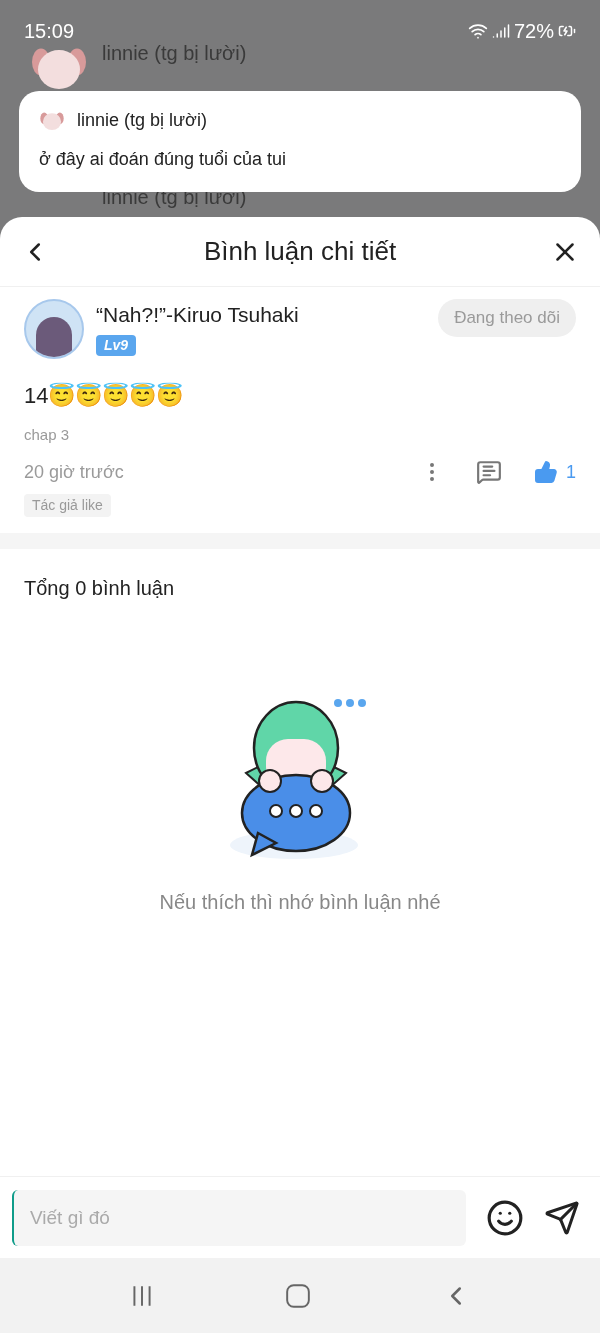  I want to click on emoji-icon, so click(505, 1217).